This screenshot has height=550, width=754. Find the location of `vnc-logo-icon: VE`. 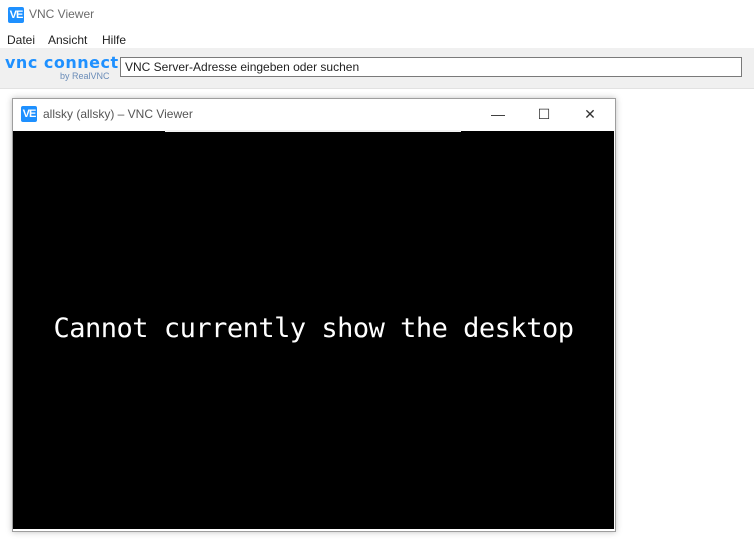

vnc-logo-icon: VE is located at coordinates (16, 15).